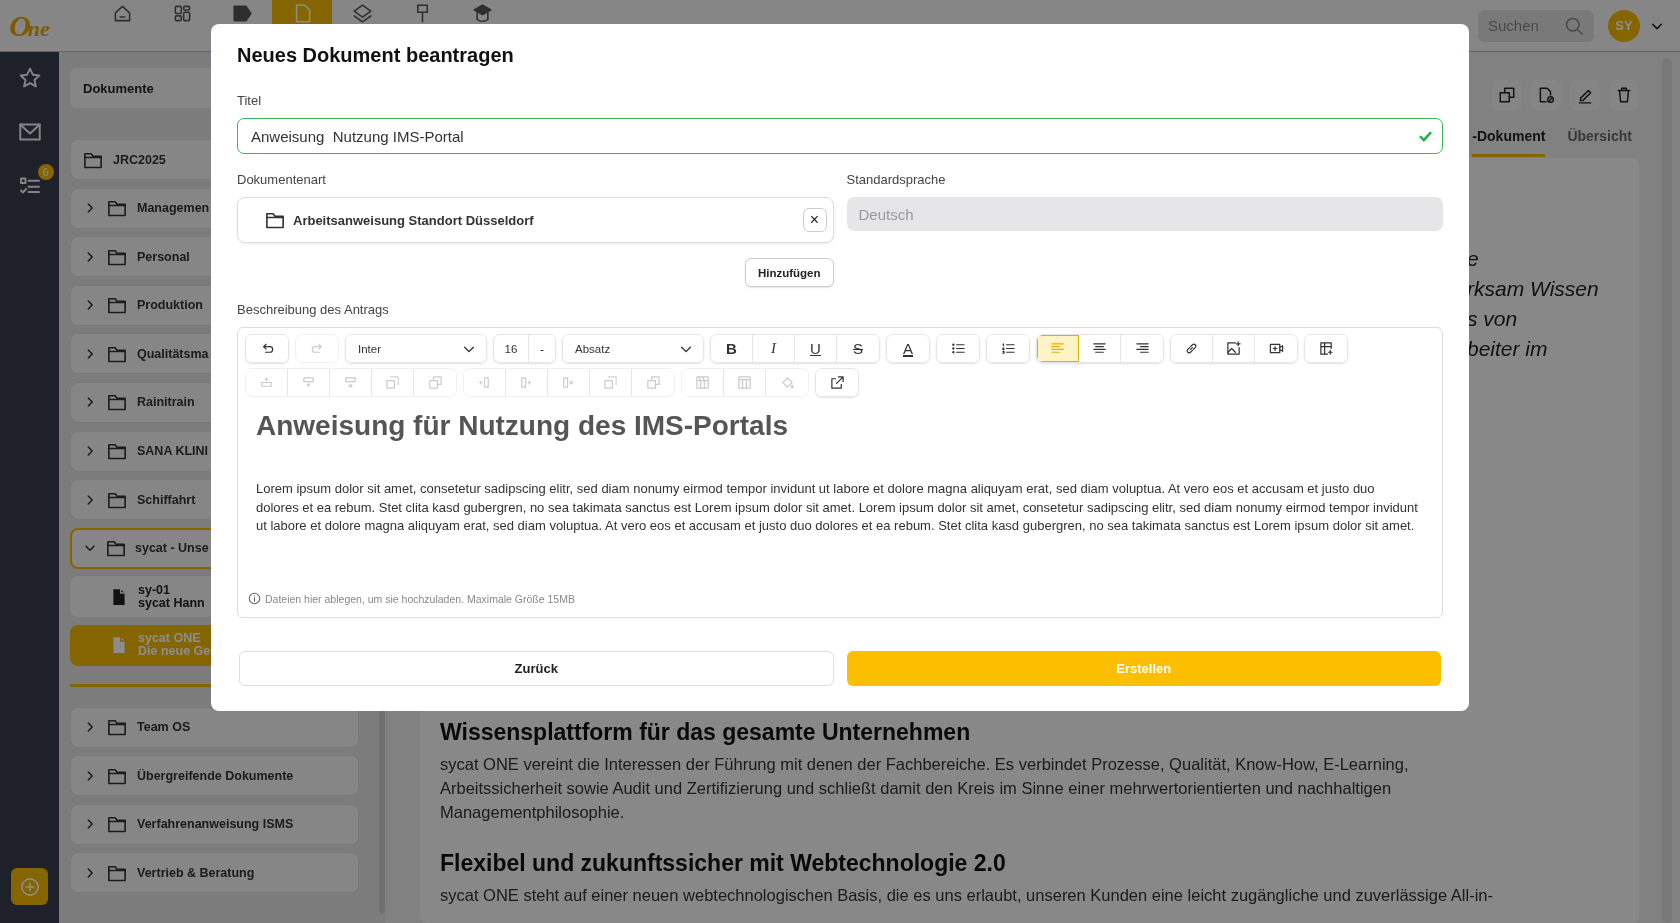 Image resolution: width=1680 pixels, height=923 pixels. Describe the element at coordinates (896, 179) in the screenshot. I see `field-label: Standardsprache` at that location.